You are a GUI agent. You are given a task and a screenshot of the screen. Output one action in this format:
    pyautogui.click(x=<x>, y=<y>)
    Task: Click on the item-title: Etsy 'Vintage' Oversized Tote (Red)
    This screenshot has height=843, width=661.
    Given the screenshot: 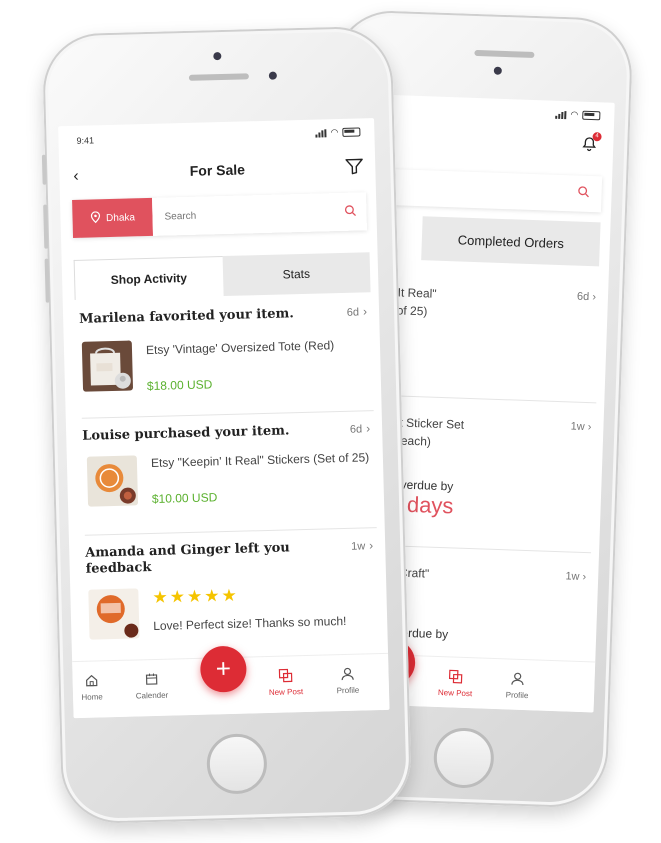 What is the action you would take?
    pyautogui.click(x=240, y=348)
    